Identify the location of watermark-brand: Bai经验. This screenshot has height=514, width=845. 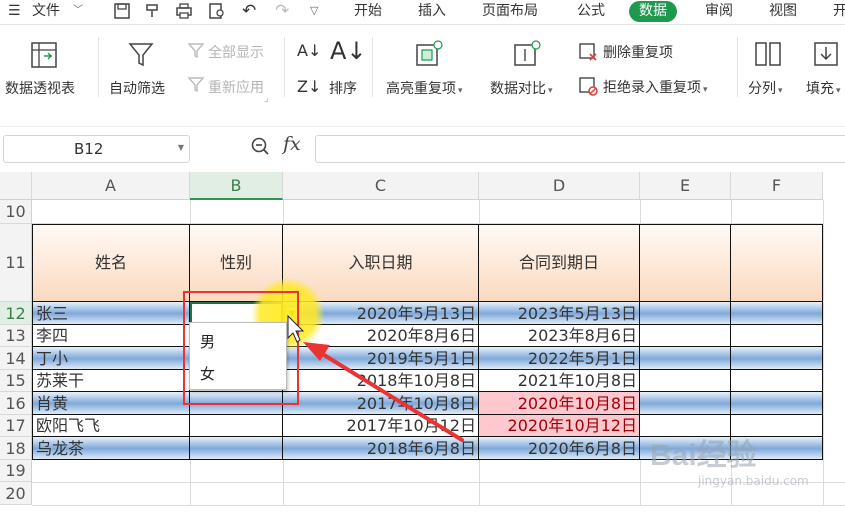
(703, 455).